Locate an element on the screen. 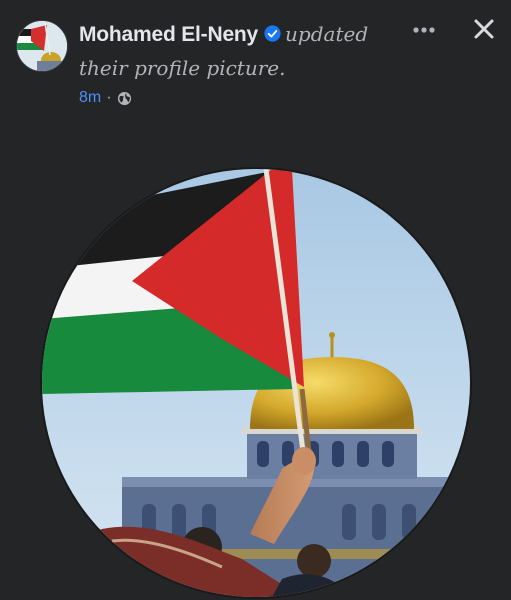 The height and width of the screenshot is (600, 511). author-avatar is located at coordinates (42, 46).